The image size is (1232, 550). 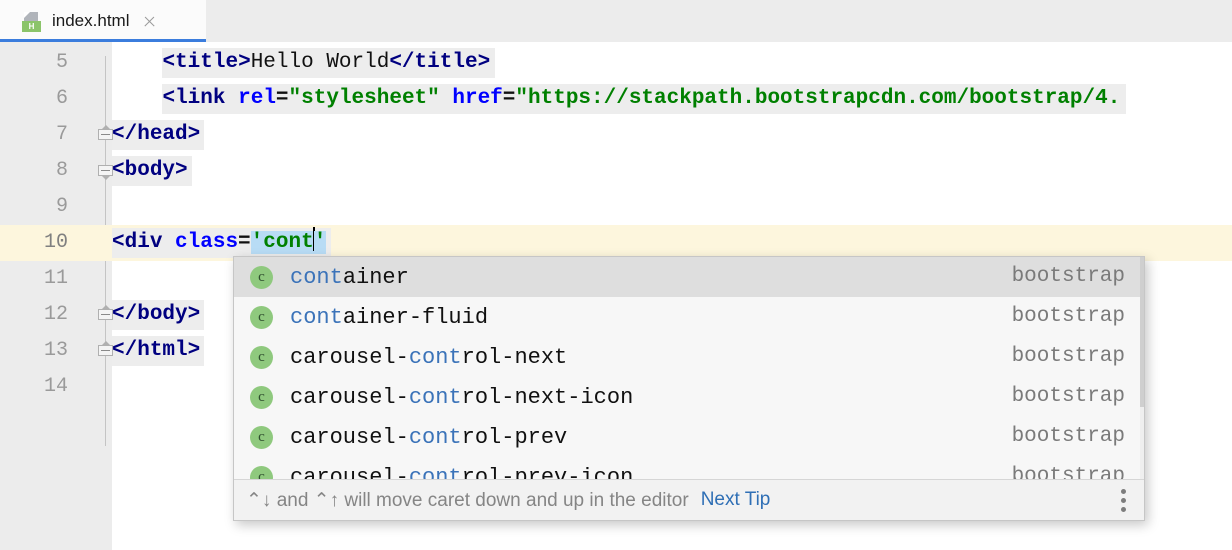 I want to click on code-token: Hello World, so click(x=320, y=62).